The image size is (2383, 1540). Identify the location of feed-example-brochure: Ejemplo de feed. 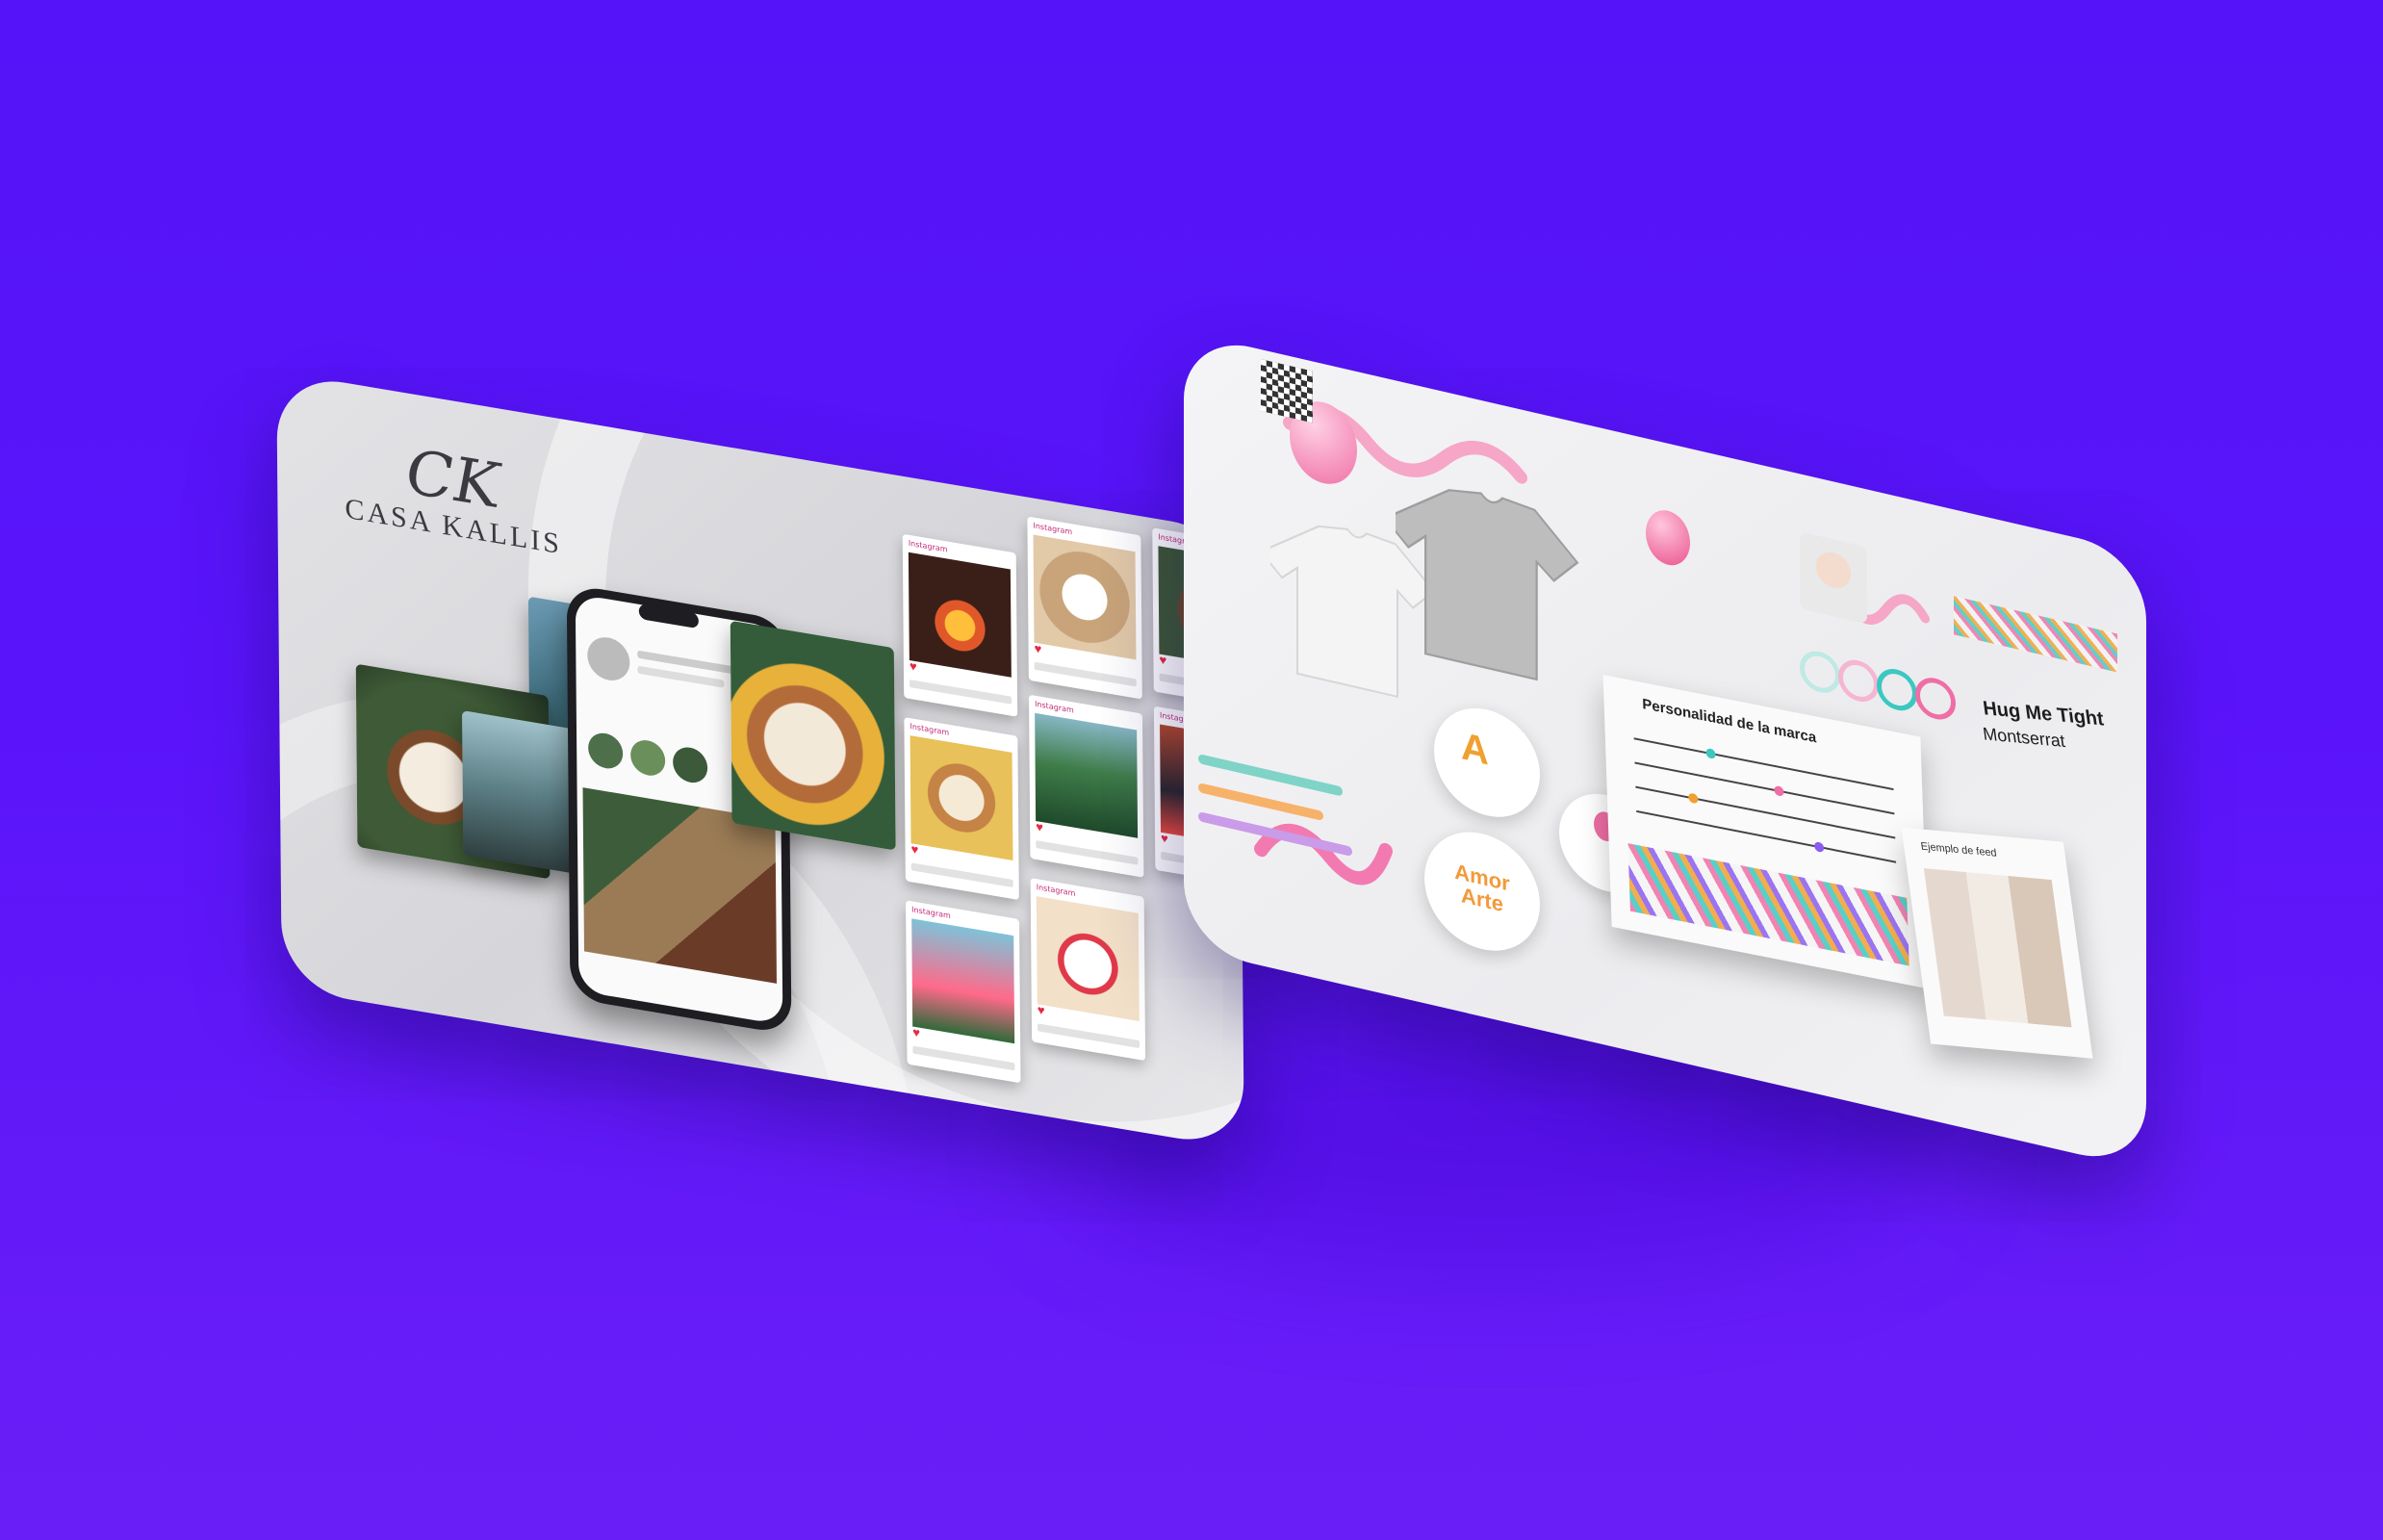
(1997, 943).